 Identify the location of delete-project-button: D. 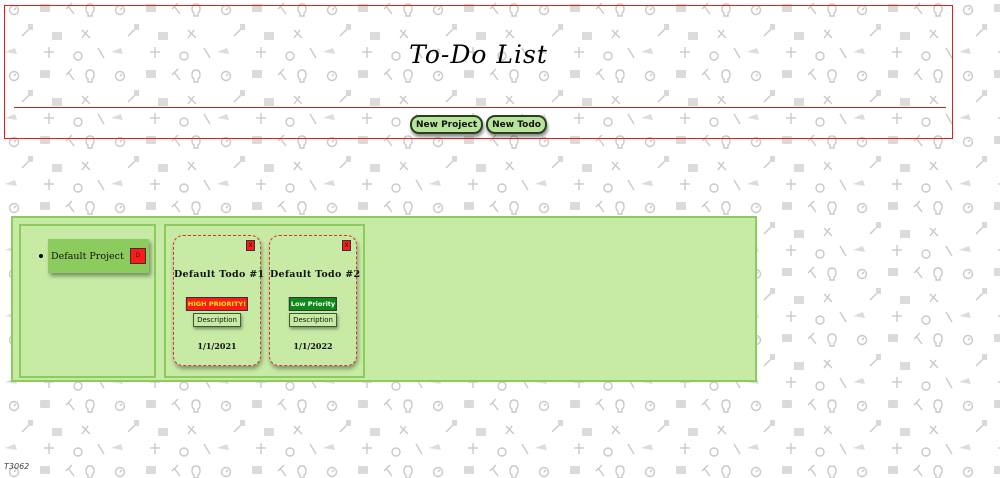
(137, 256).